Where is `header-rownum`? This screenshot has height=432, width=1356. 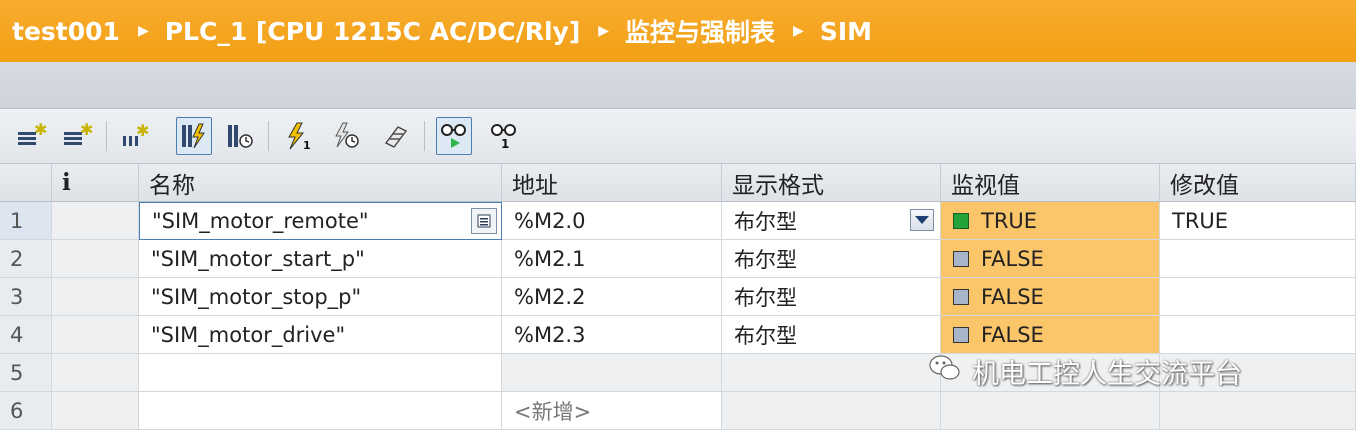 header-rownum is located at coordinates (26, 183).